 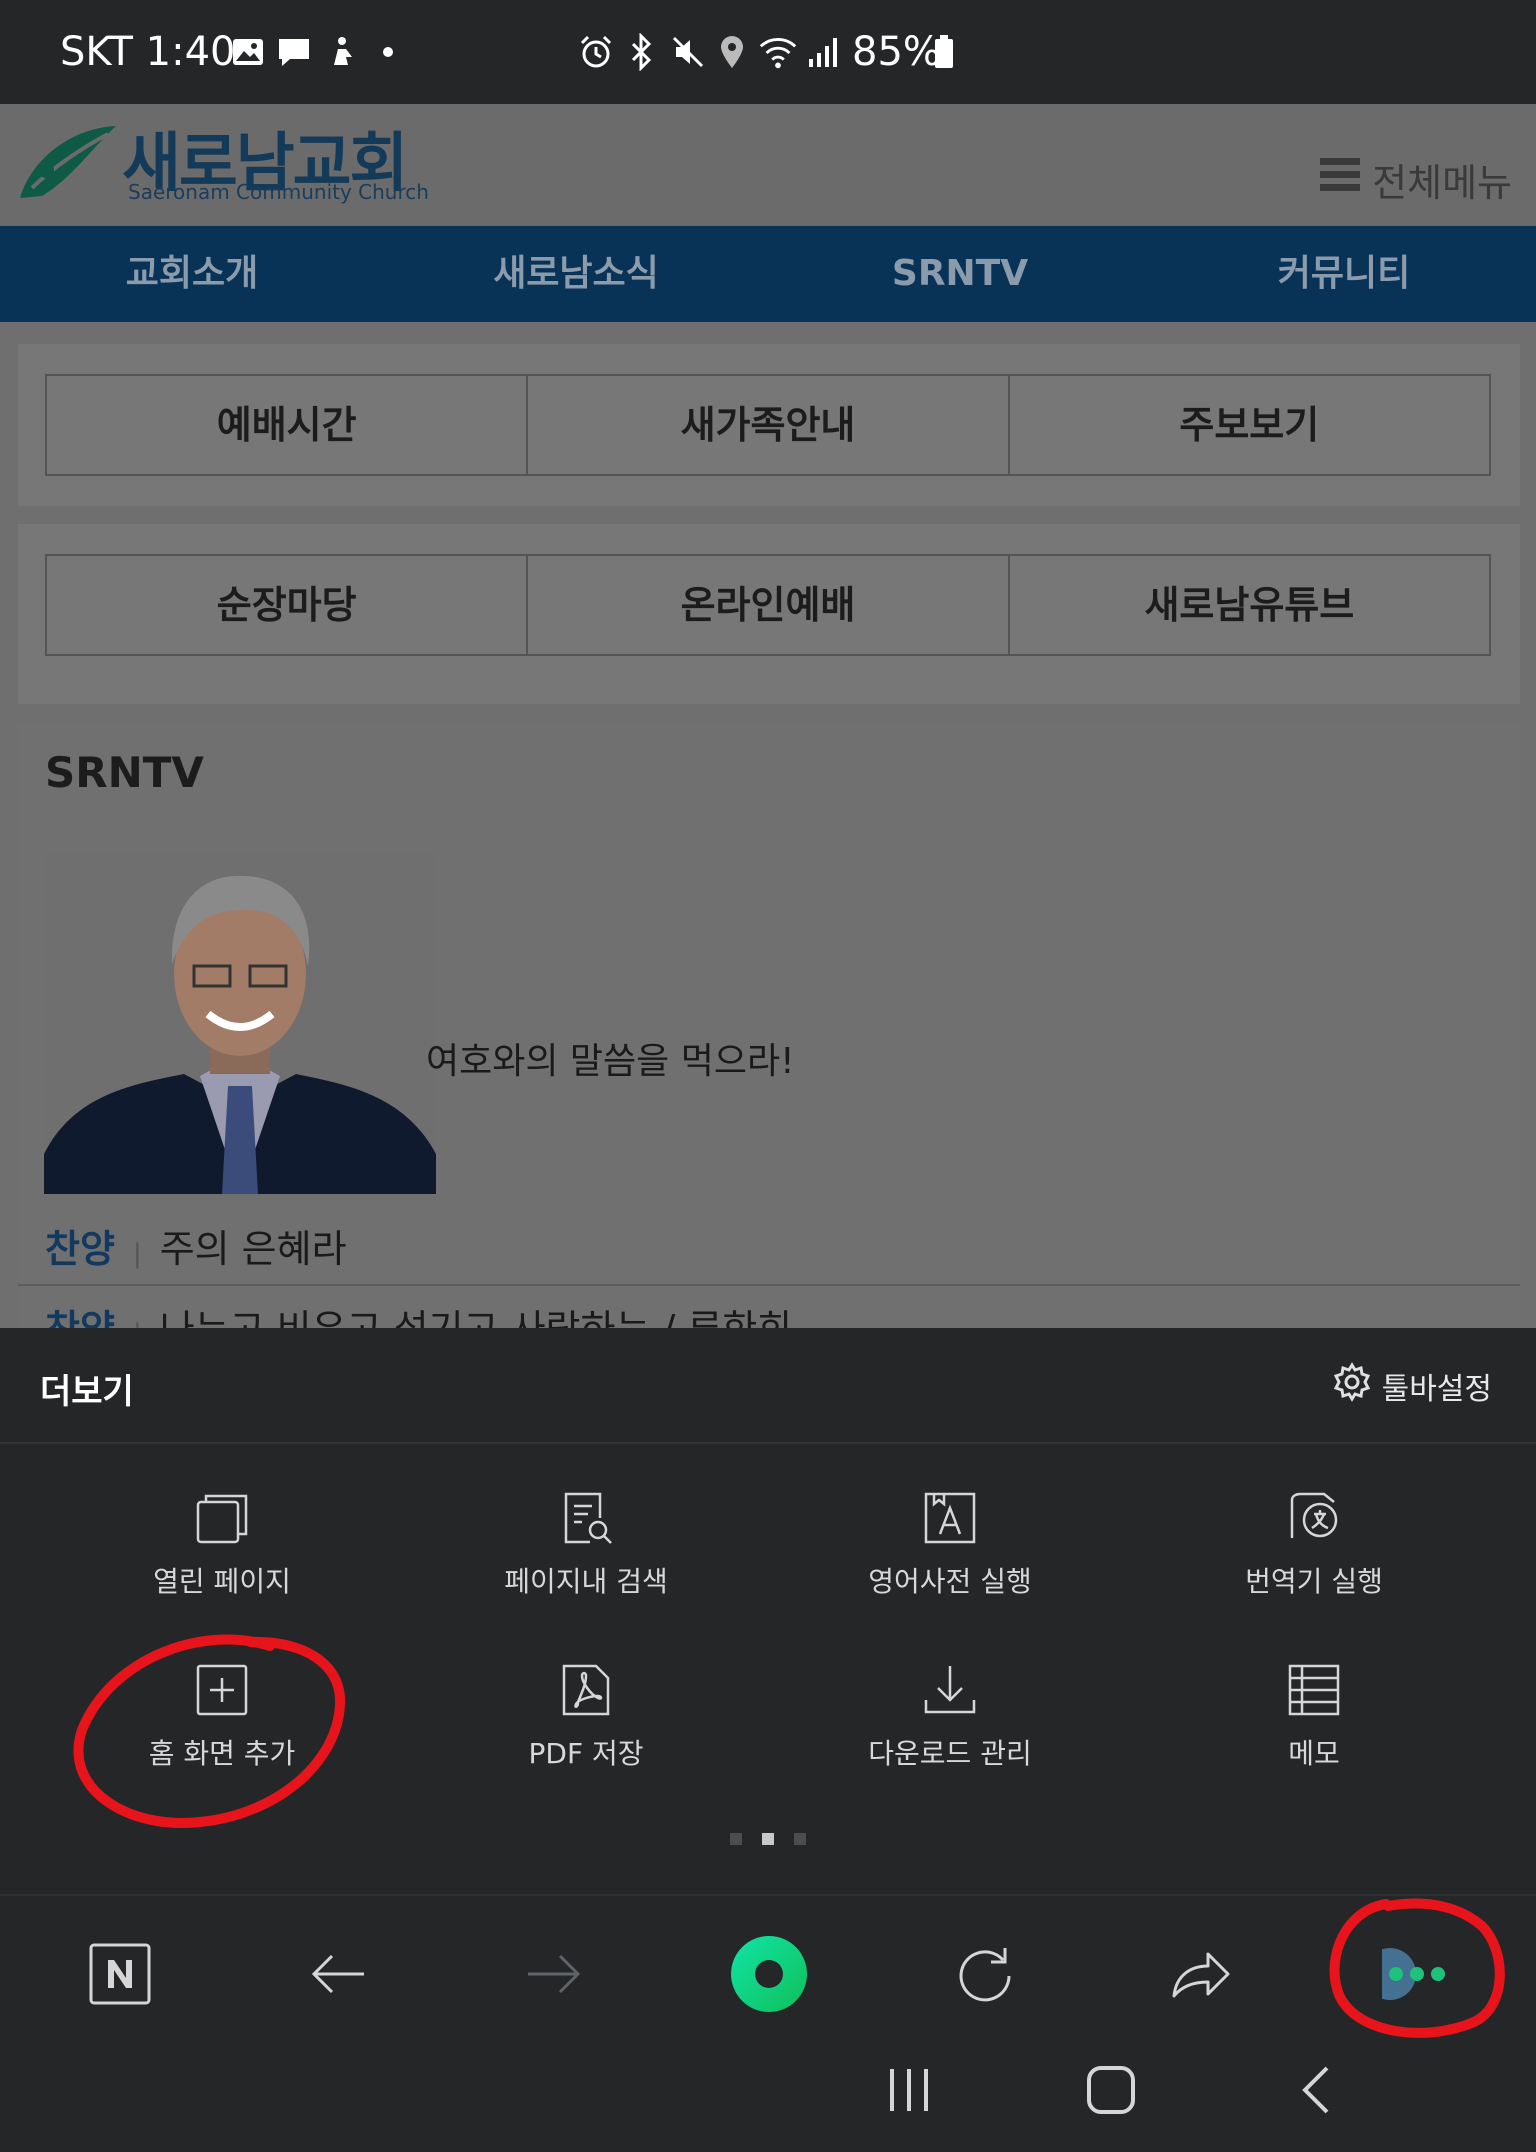 I want to click on gallery-notification-icon, so click(x=248, y=52).